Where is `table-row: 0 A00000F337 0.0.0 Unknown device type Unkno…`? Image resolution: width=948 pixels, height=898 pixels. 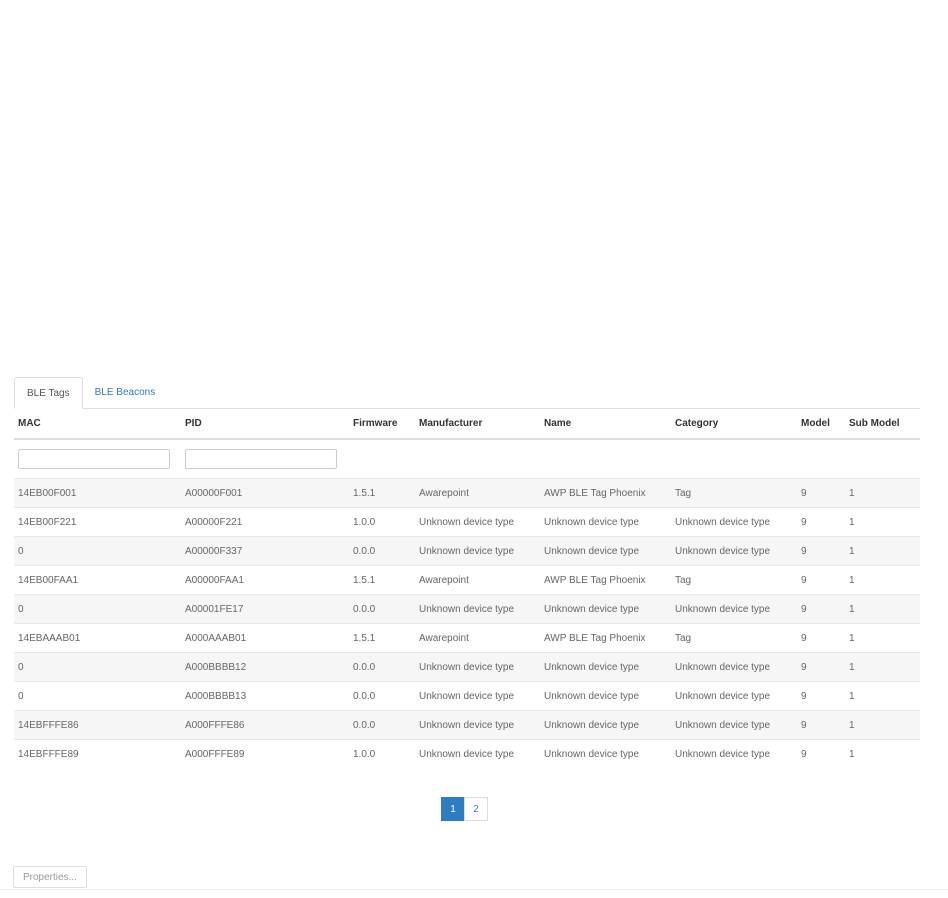 table-row: 0 A00000F337 0.0.0 Unknown device type Unkno… is located at coordinates (467, 551).